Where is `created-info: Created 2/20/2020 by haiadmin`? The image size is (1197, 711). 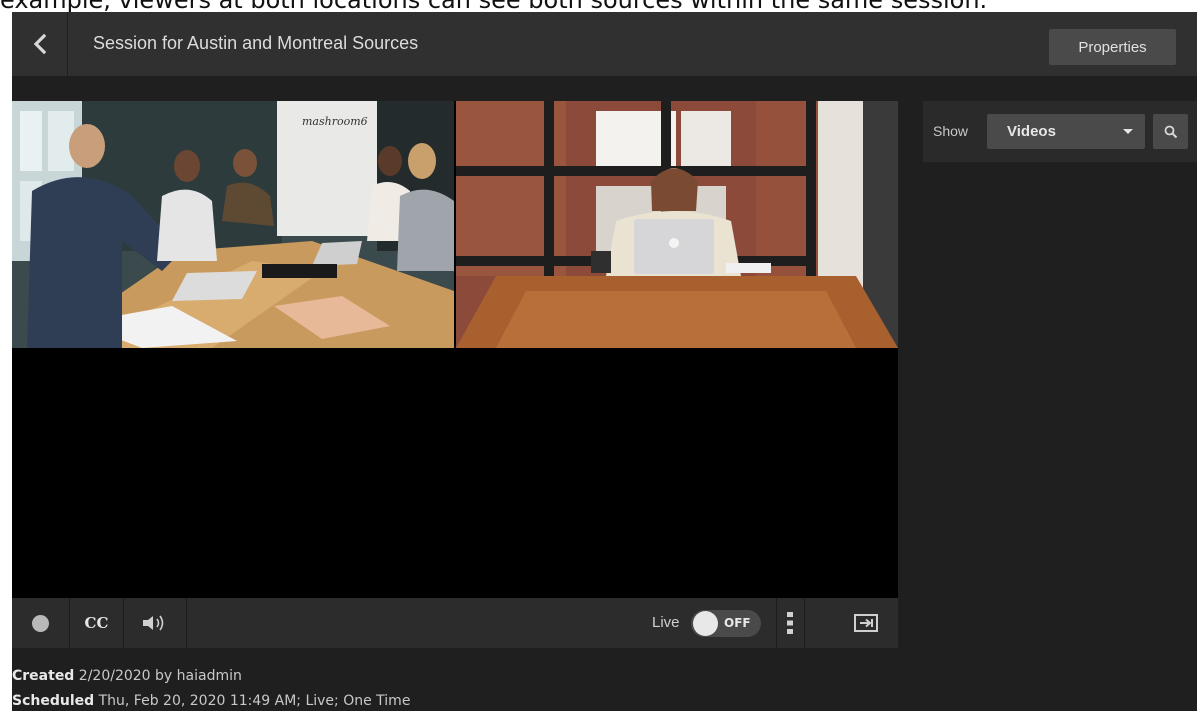 created-info: Created 2/20/2020 by haiadmin is located at coordinates (127, 676).